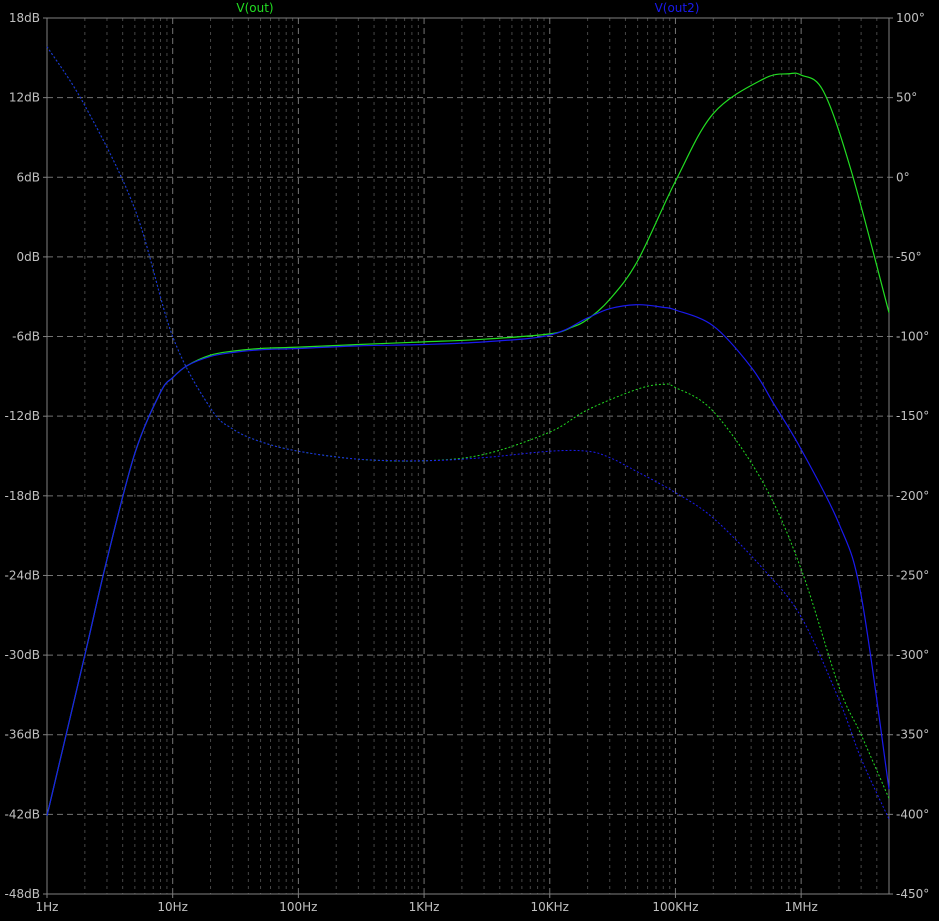  Describe the element at coordinates (22, 735) in the screenshot. I see `y-left-tick-label: -36dB` at that location.